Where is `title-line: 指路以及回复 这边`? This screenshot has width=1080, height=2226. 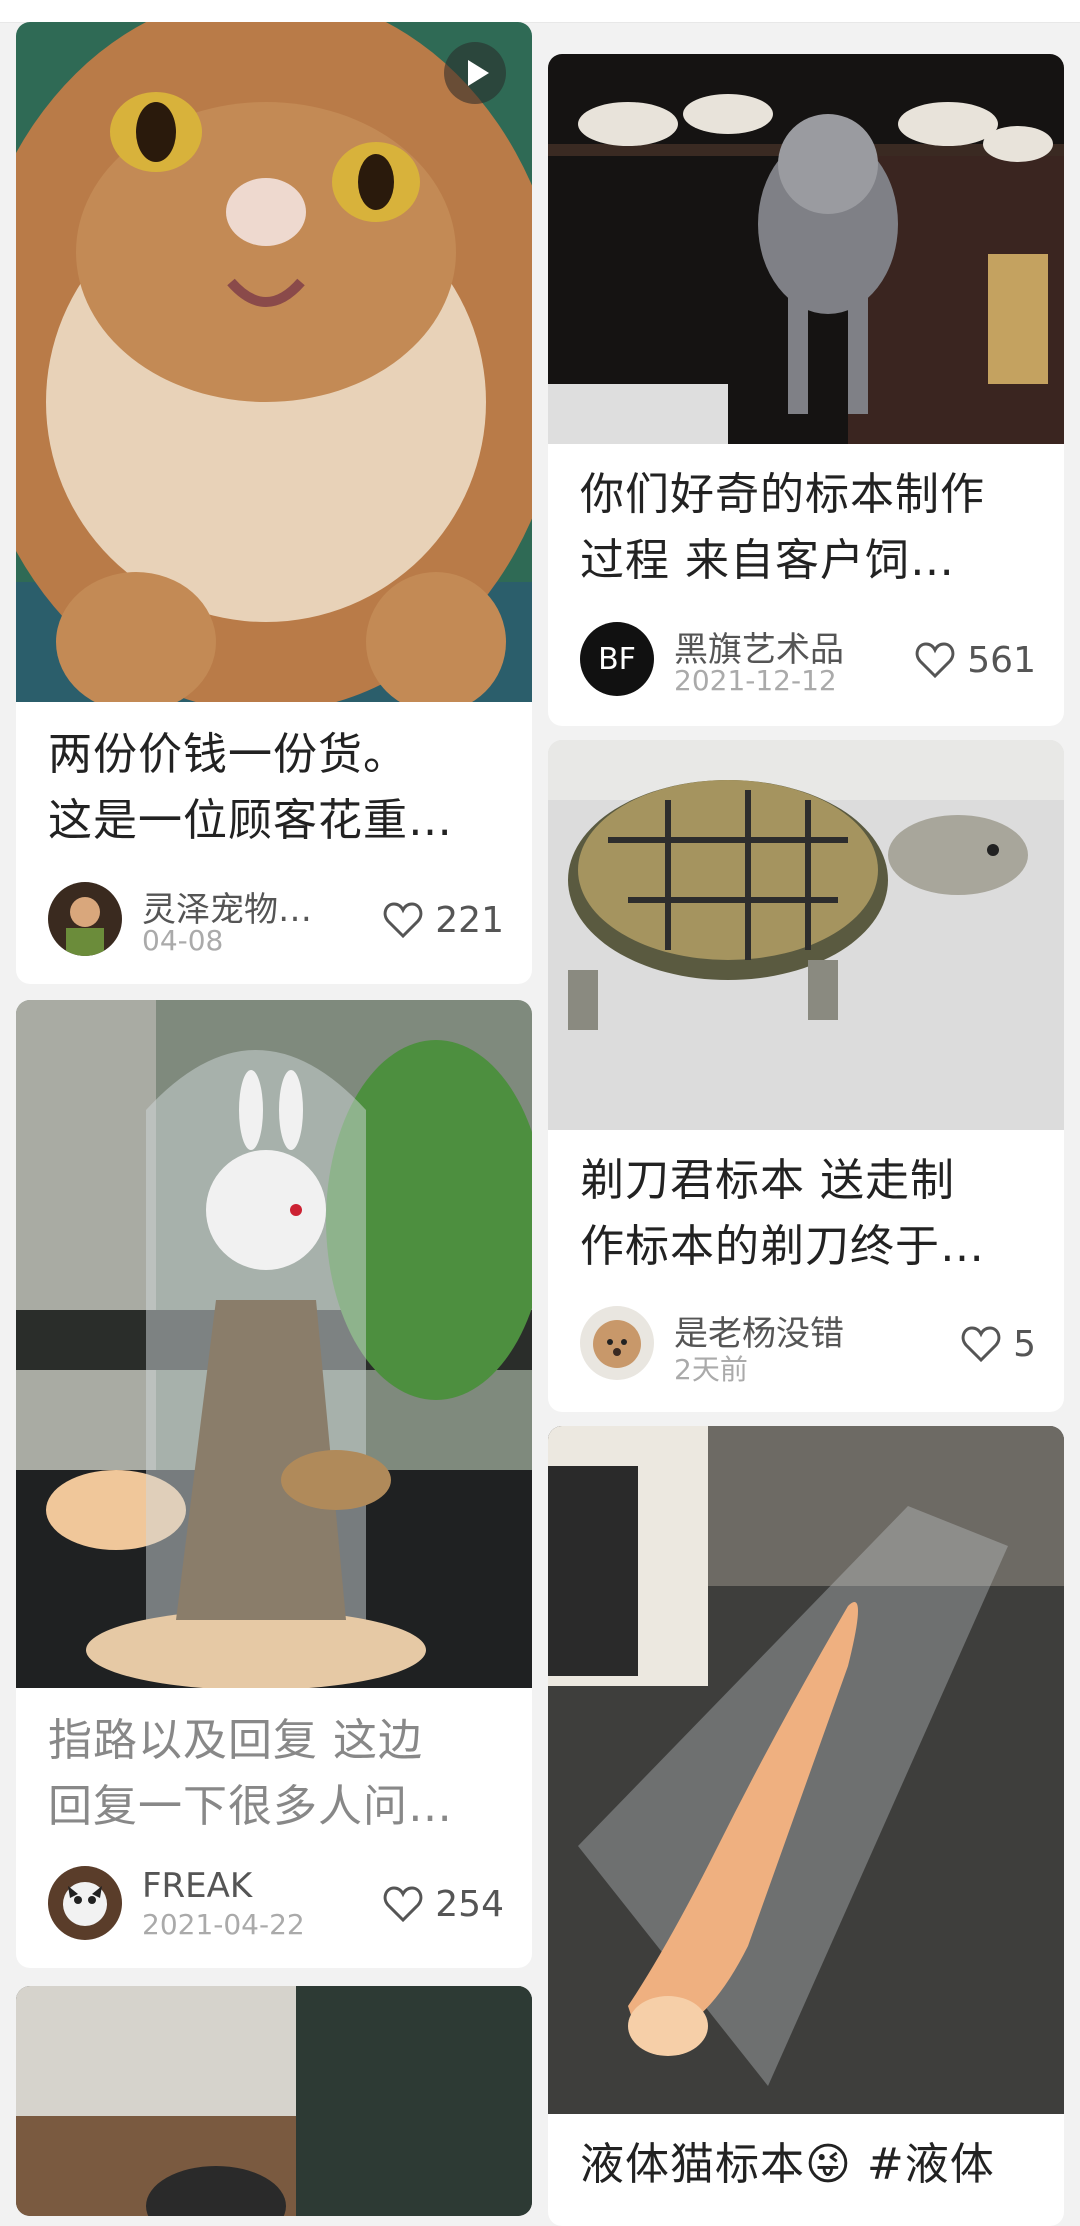 title-line: 指路以及回复 这边 is located at coordinates (235, 1740).